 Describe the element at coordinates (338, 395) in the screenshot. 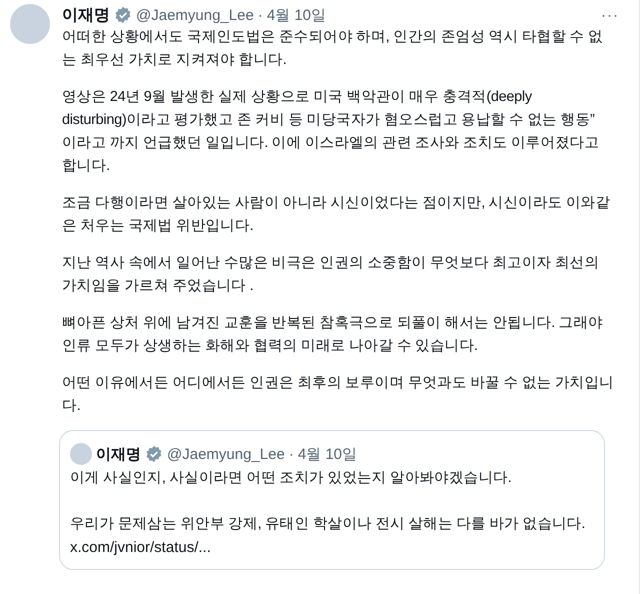

I see `post-paragraph: 어떤 이유에서든 어디에서든 인권은 최후의 보루이며 무엇과도 바꿀 수 없는 가치입니 다.` at that location.